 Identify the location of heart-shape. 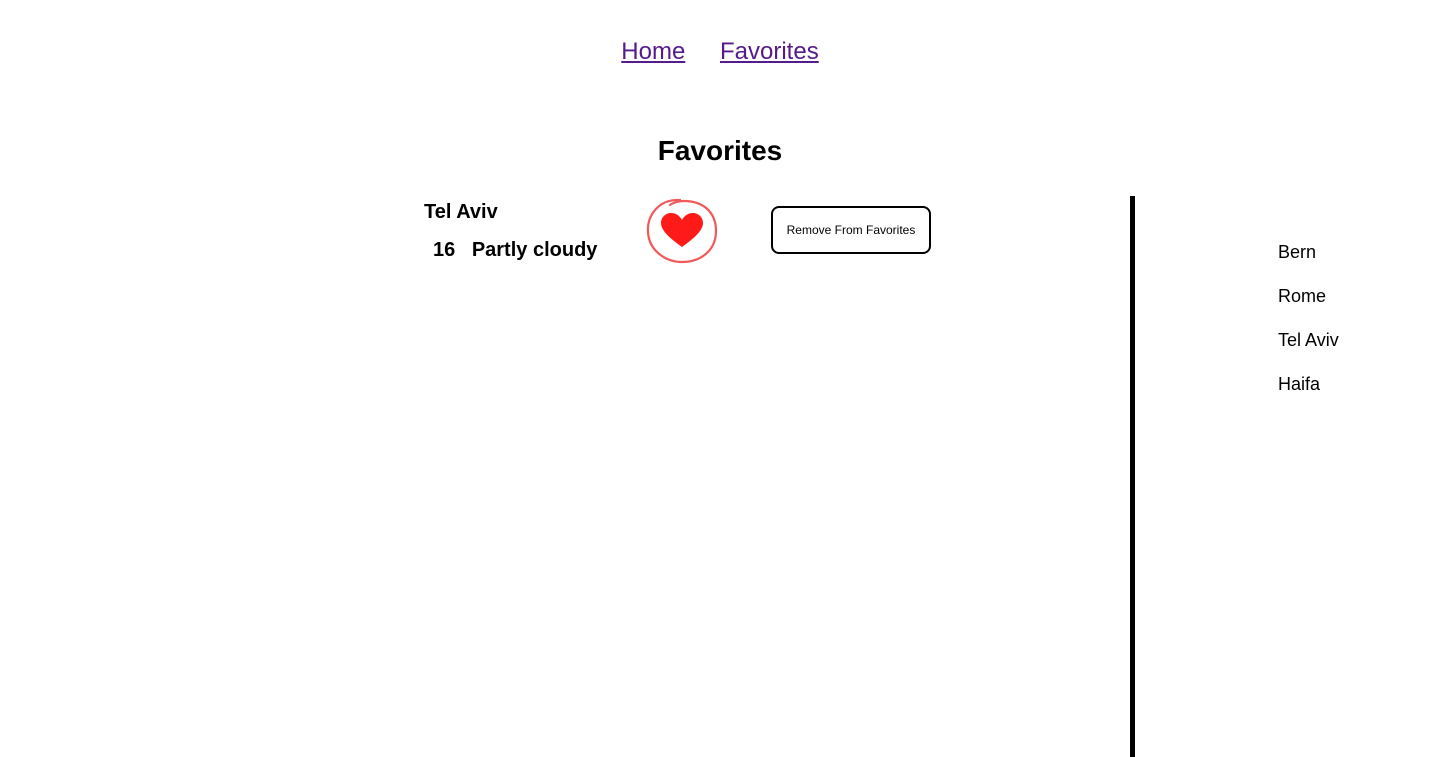
(682, 230).